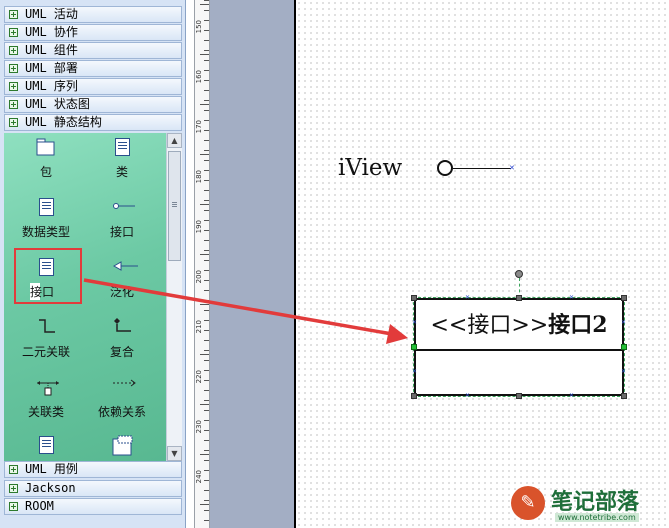 This screenshot has width=669, height=528. Describe the element at coordinates (93, 32) in the screenshot. I see `category-uml-collaboration: UML 协作` at that location.